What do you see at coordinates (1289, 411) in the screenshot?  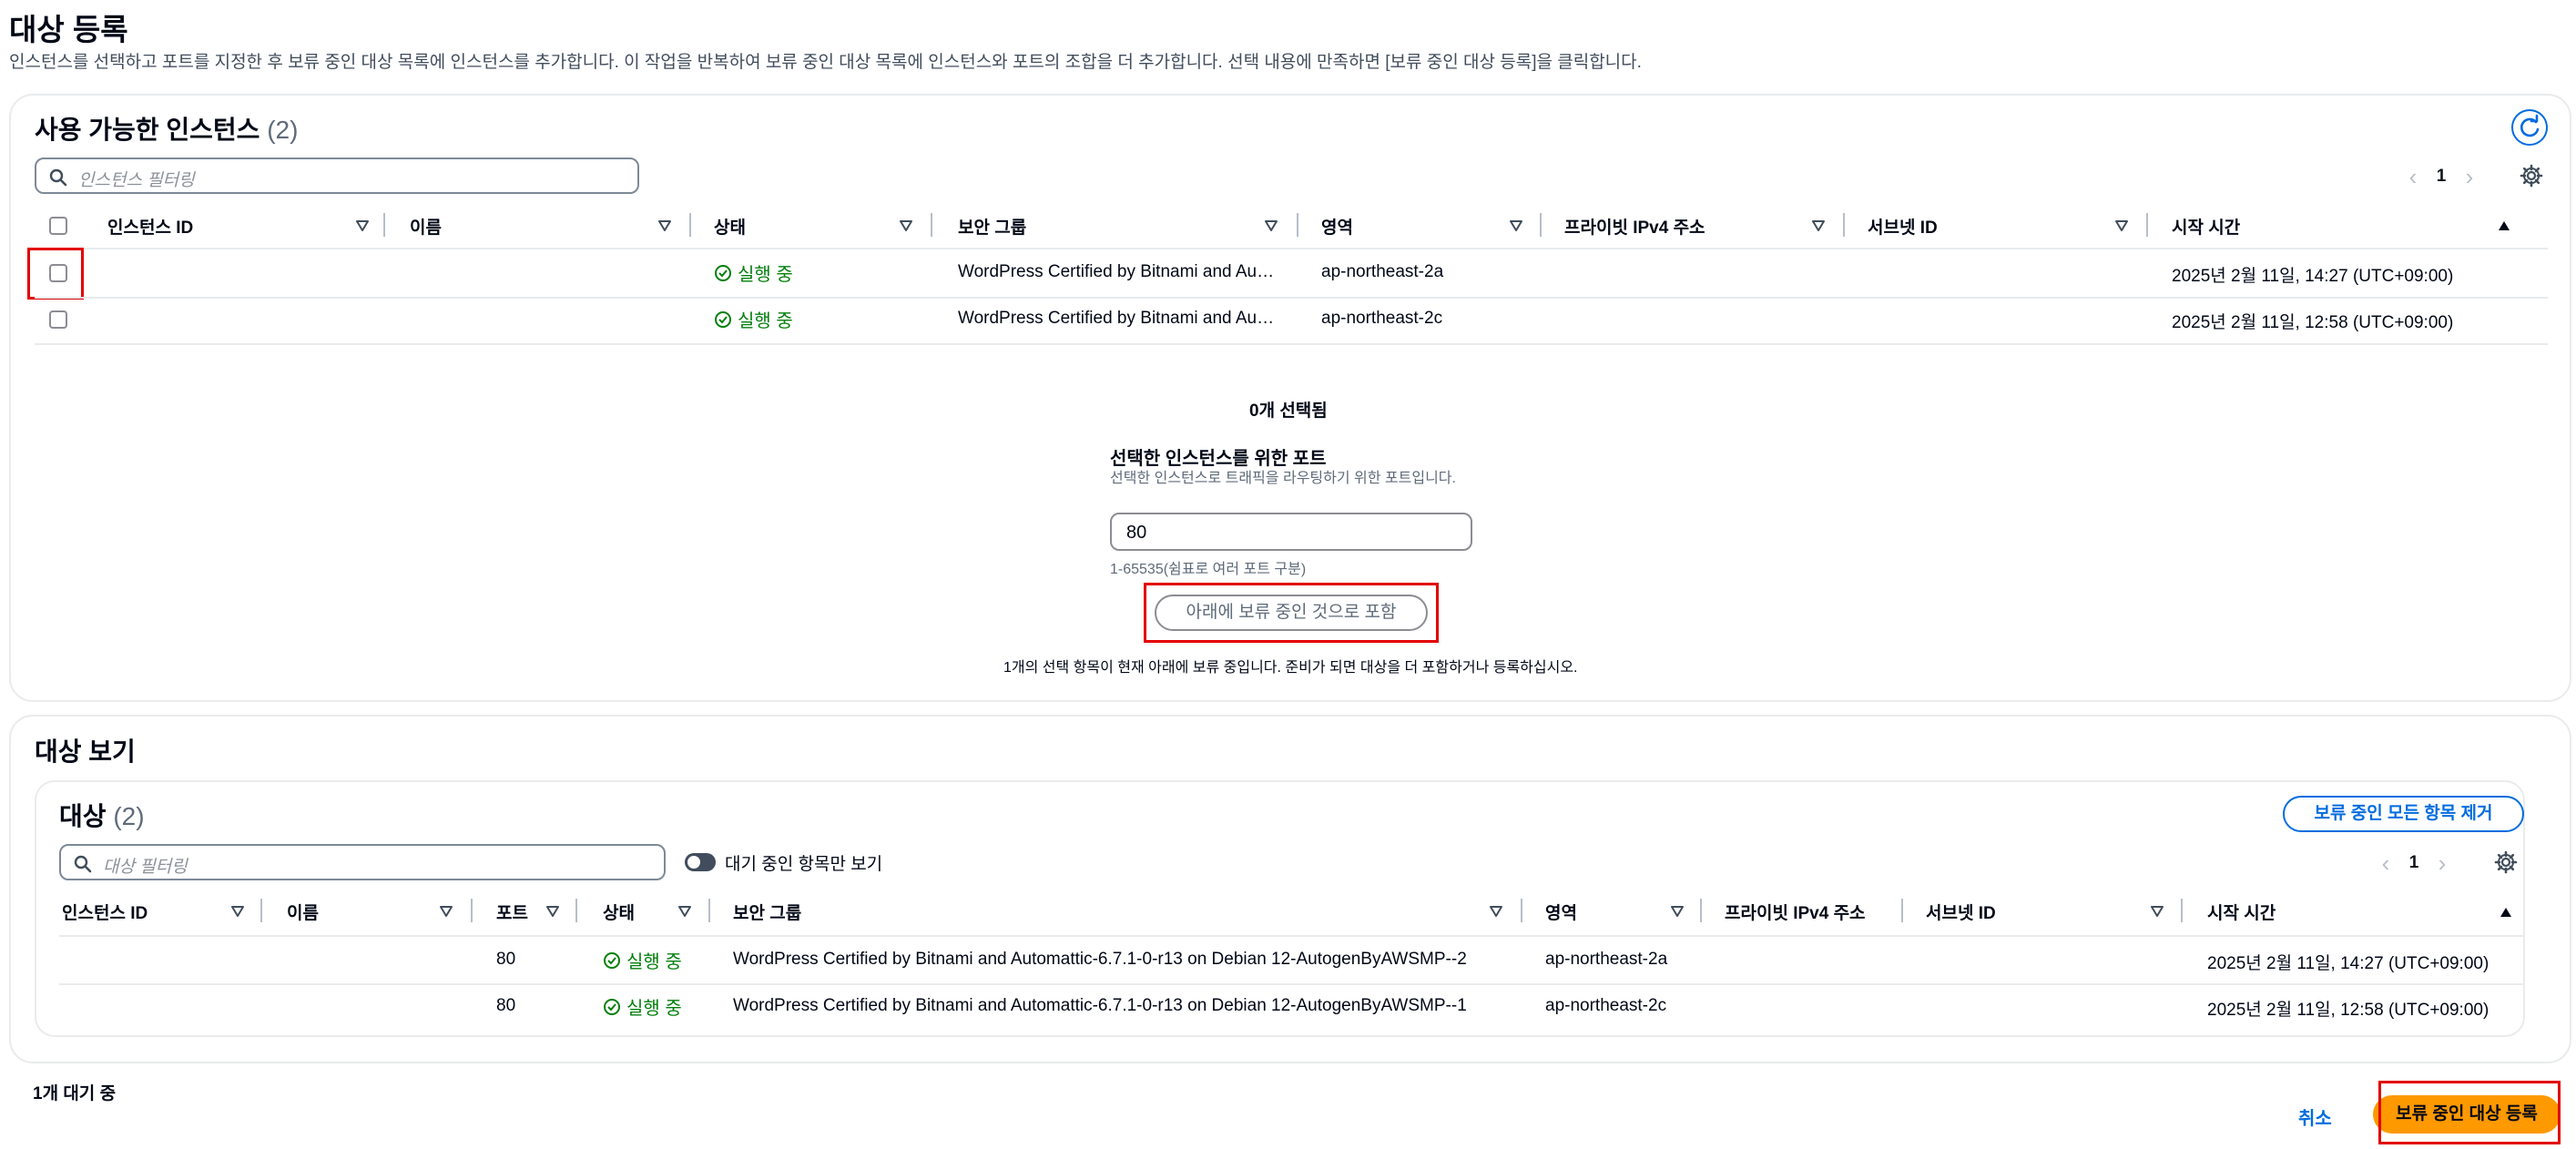 I see `selected-count: 0개 선택됨` at bounding box center [1289, 411].